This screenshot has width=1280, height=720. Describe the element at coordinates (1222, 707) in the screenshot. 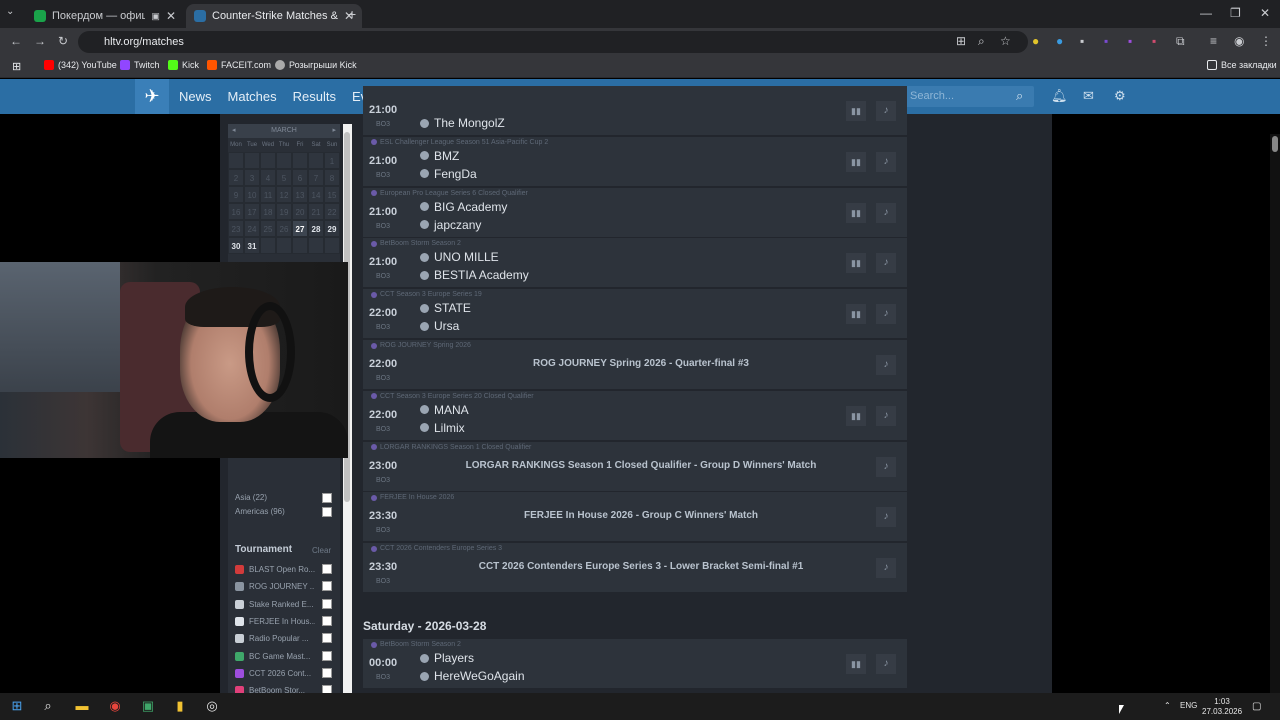

I see `taskbar-clock: 1:03 27.03.2026` at that location.